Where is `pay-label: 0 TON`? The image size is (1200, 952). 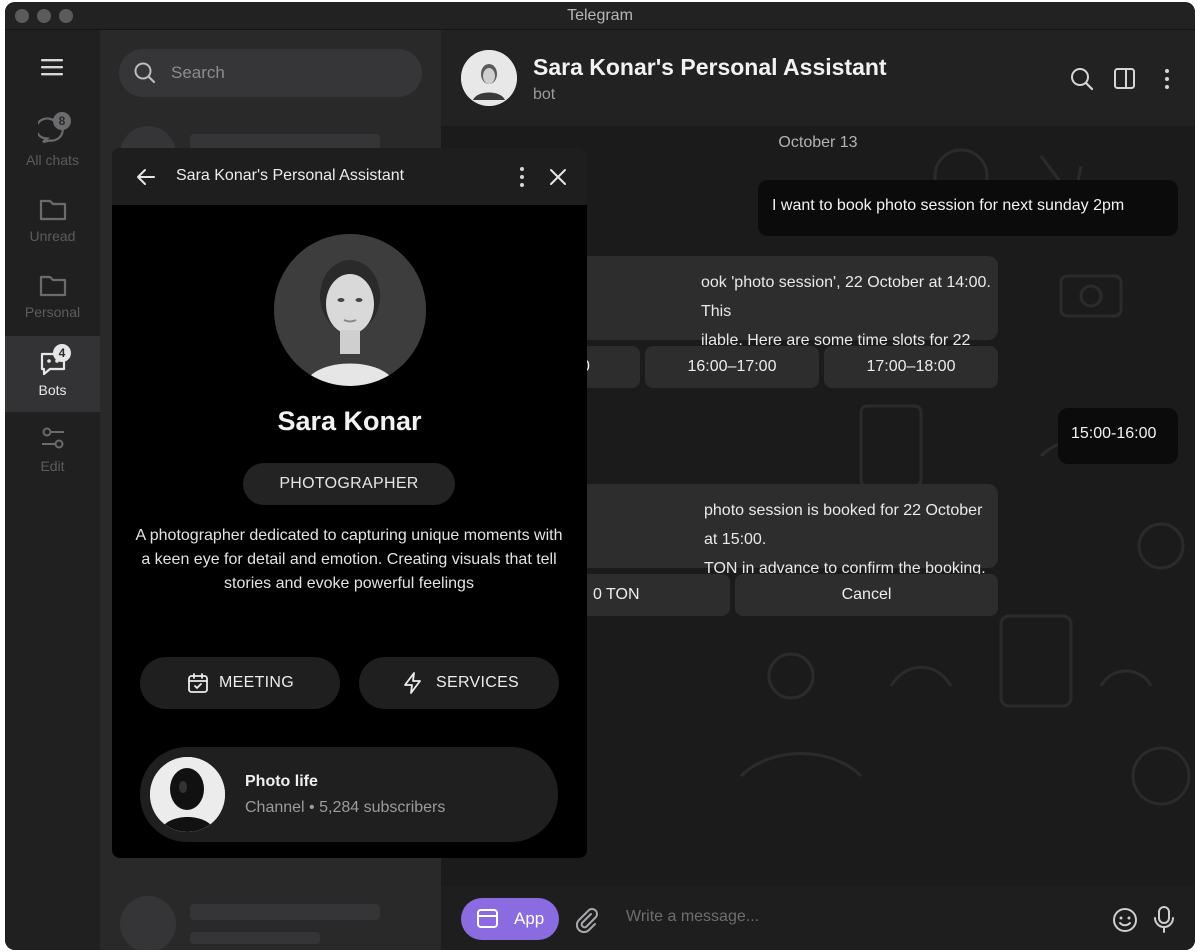 pay-label: 0 TON is located at coordinates (616, 594).